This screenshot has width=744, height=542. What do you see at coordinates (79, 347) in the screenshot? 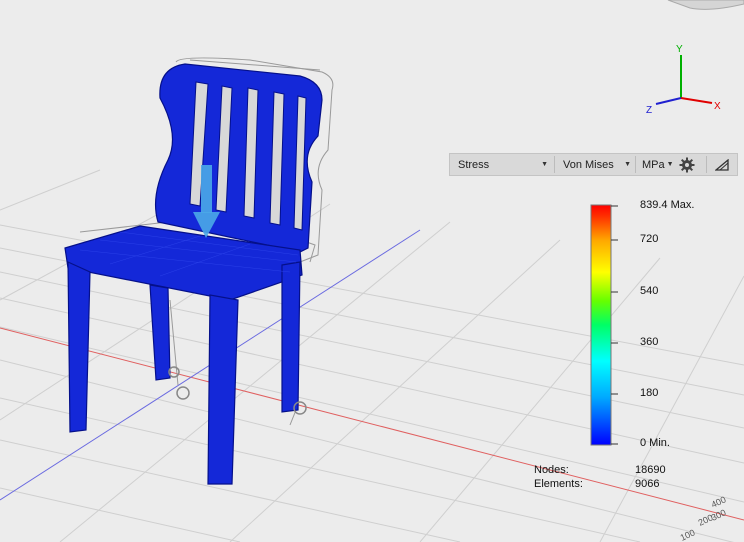
I see `chair-leg-front-left` at bounding box center [79, 347].